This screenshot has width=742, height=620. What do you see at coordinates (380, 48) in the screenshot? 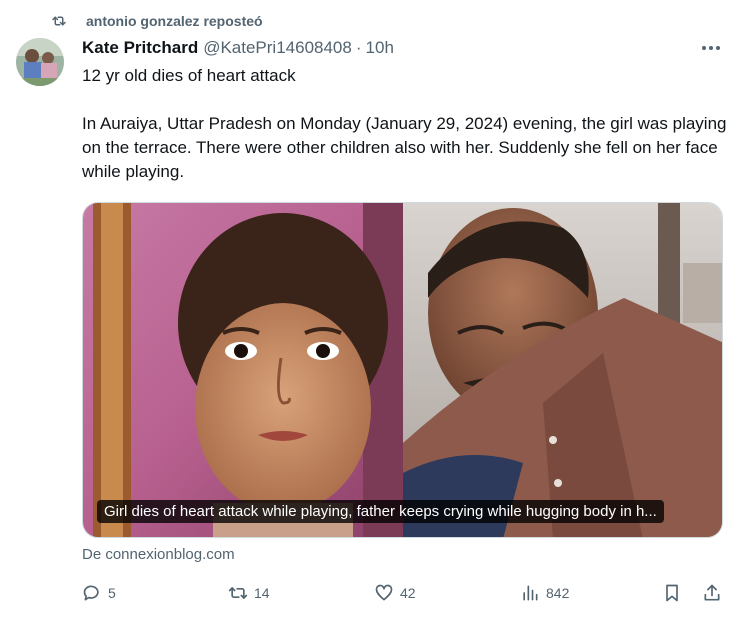
I see `timestamp: 10h` at bounding box center [380, 48].